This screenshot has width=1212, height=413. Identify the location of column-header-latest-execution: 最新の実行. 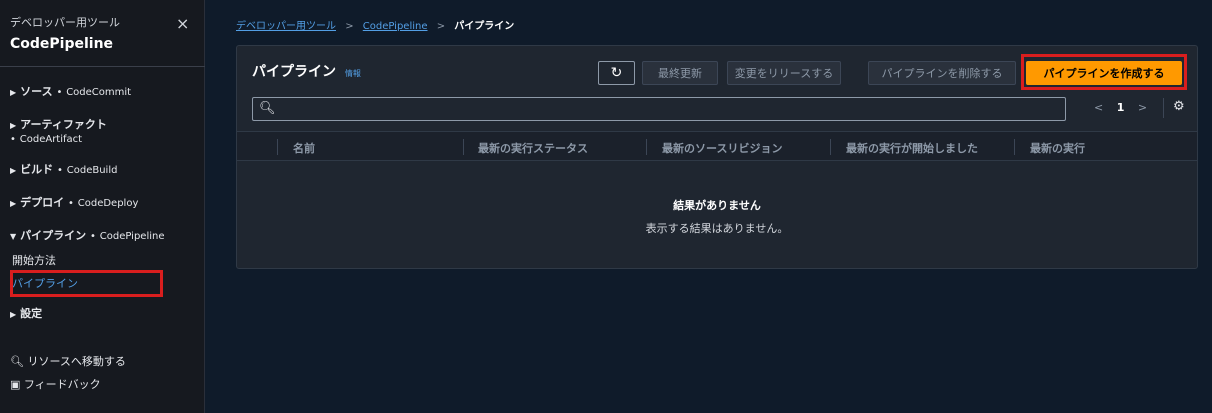
(1057, 148).